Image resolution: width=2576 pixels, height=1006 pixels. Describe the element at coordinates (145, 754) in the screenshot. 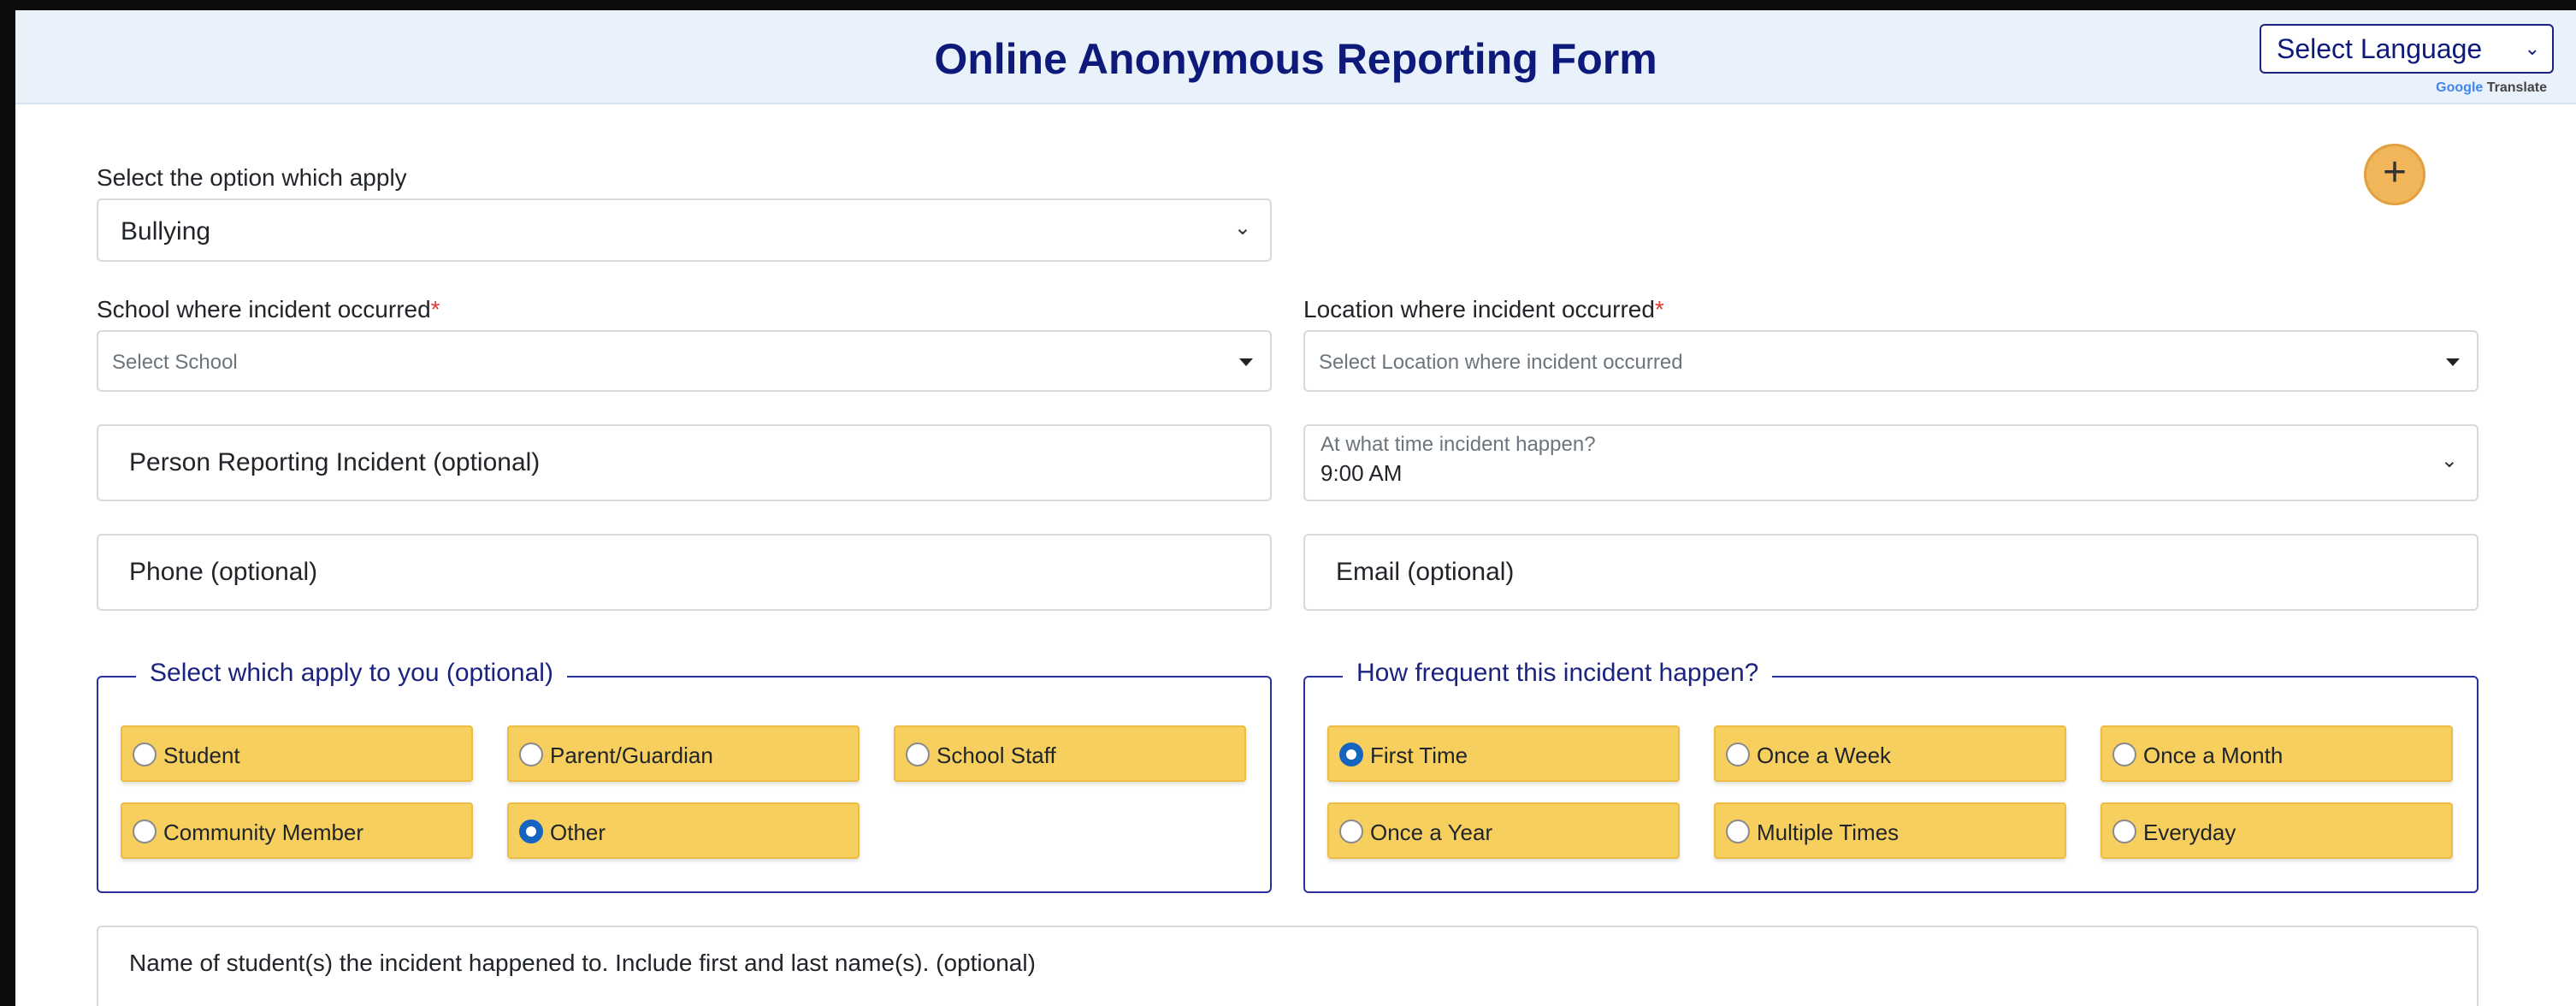

I see `radio-student` at that location.